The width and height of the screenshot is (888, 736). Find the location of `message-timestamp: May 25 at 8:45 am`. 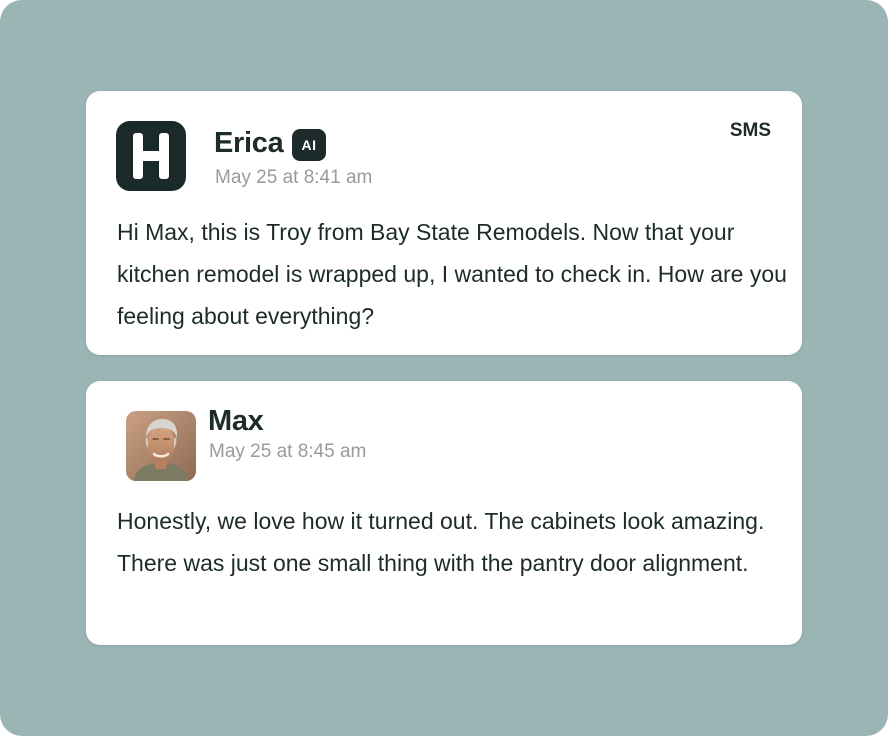

message-timestamp: May 25 at 8:45 am is located at coordinates (288, 451).